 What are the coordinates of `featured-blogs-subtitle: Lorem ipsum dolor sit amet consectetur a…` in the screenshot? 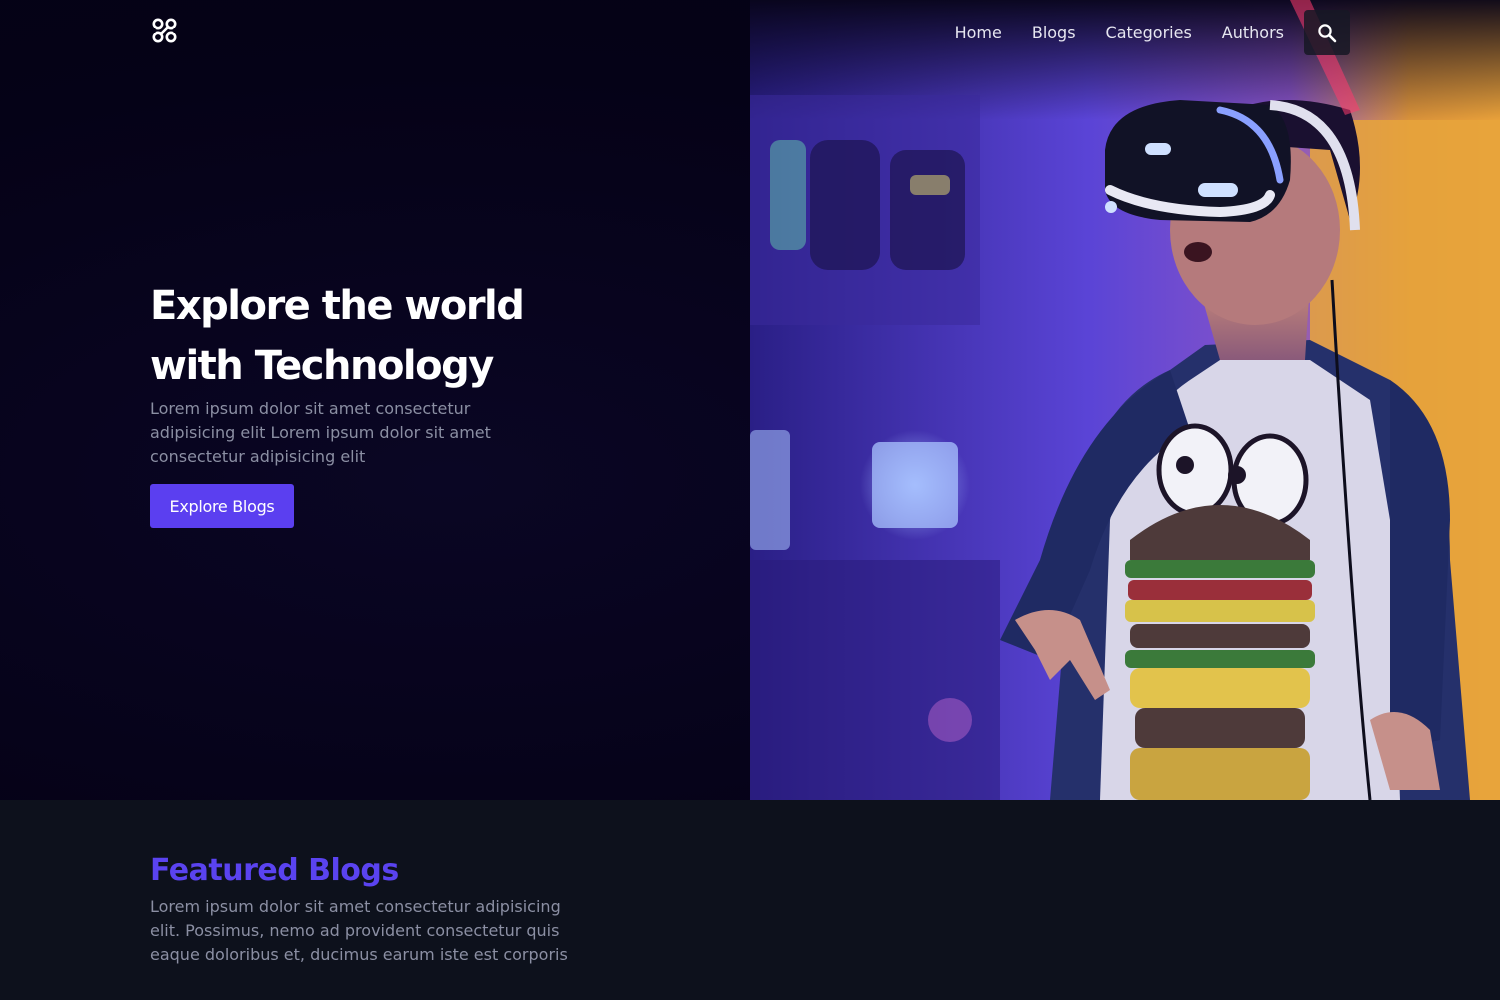 It's located at (359, 930).